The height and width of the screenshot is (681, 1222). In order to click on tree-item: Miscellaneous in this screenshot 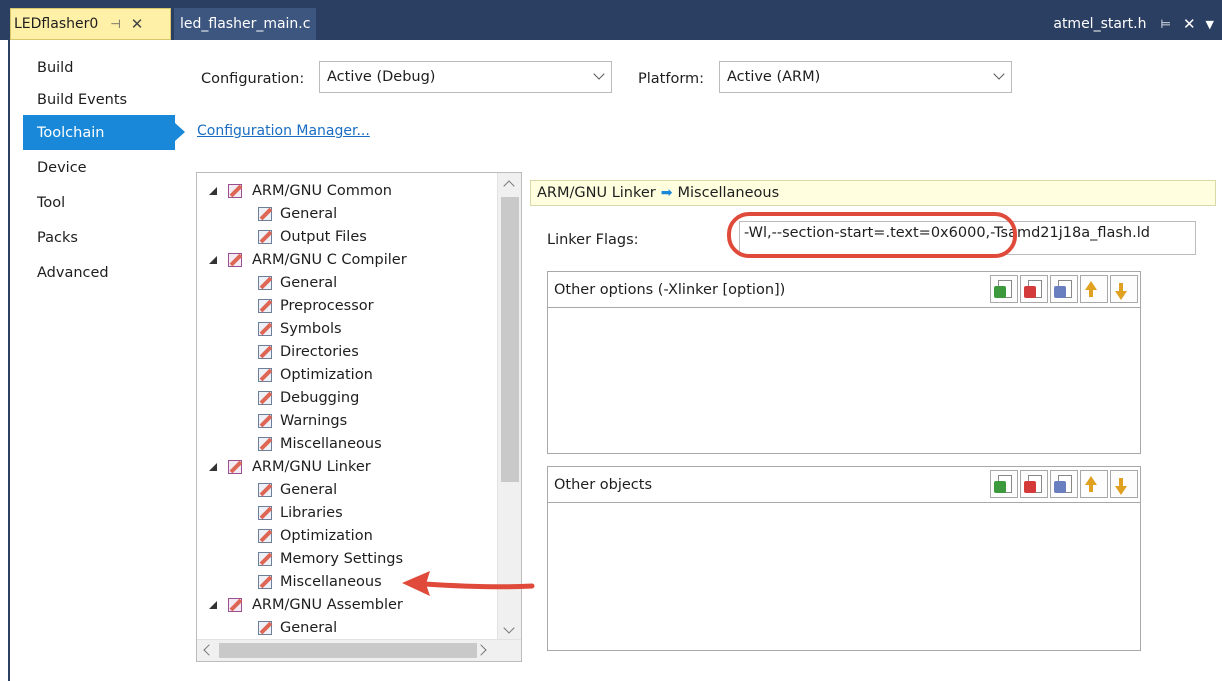, I will do `click(347, 443)`.